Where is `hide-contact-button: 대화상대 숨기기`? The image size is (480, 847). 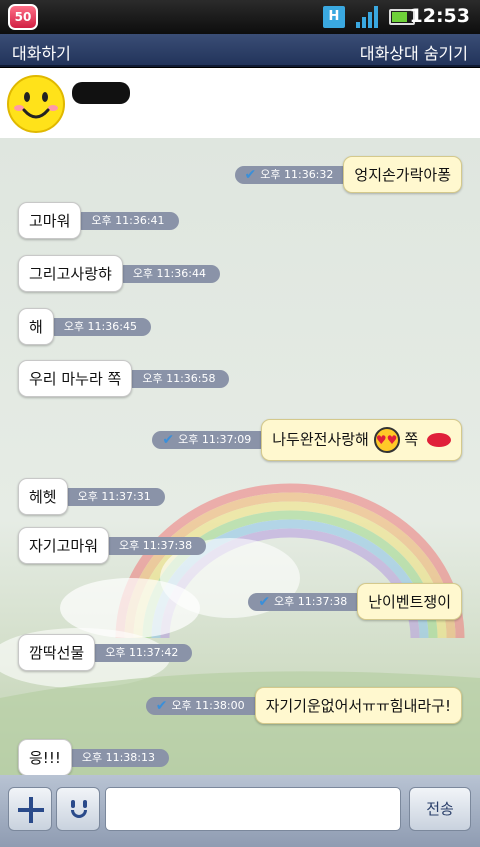 hide-contact-button: 대화상대 숨기기 is located at coordinates (414, 52).